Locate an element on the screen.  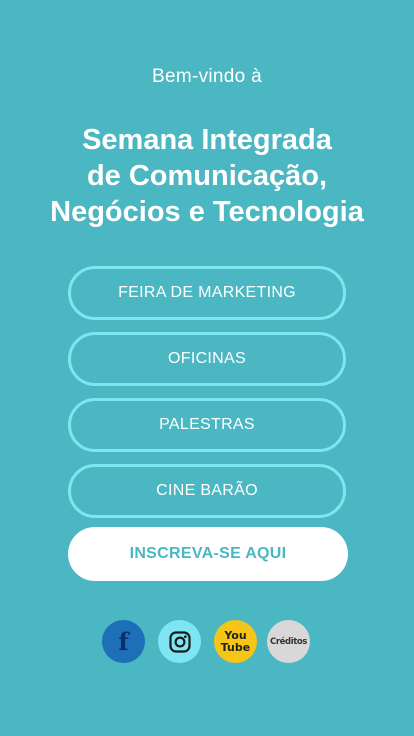
social-links: f You Tube Créditos is located at coordinates (208, 642).